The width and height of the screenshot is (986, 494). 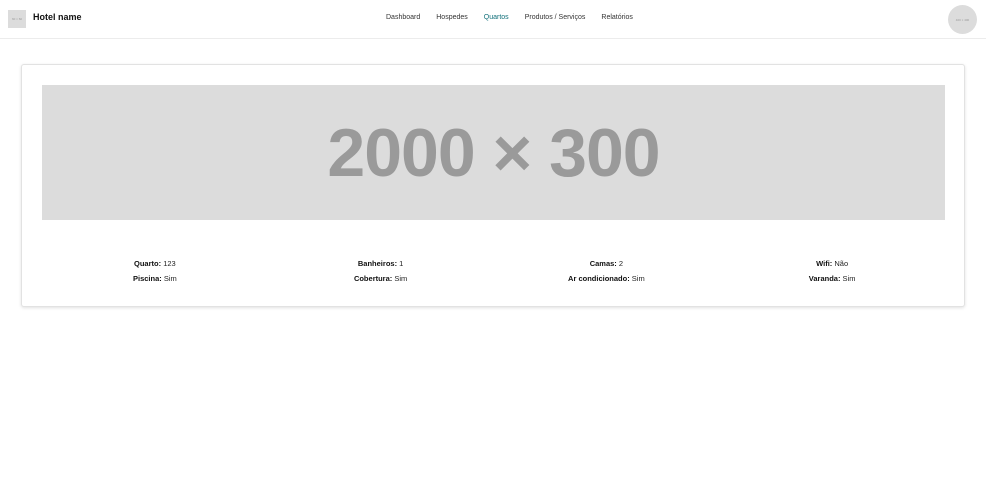 I want to click on detail-label: Cobertura:, so click(x=373, y=278).